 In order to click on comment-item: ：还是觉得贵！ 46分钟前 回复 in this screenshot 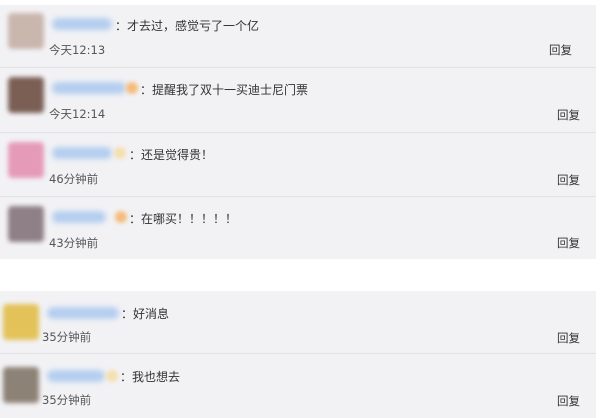, I will do `click(298, 165)`.